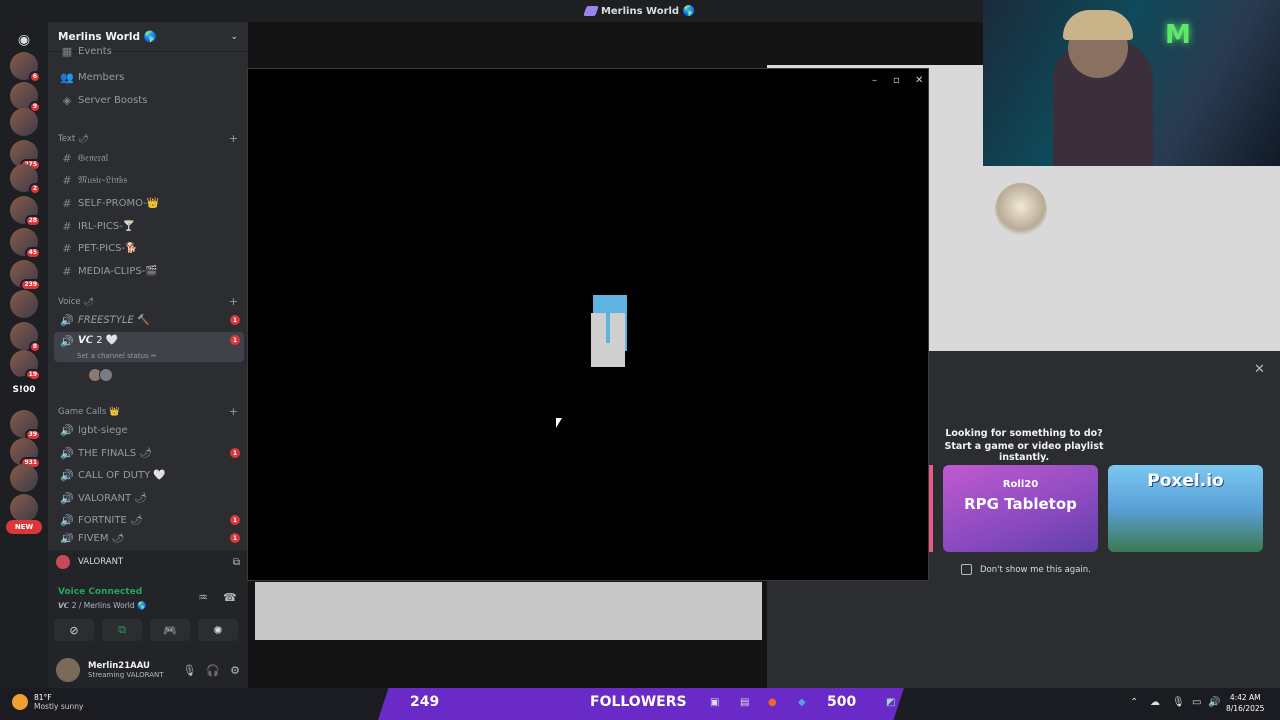 This screenshot has height=720, width=1280. Describe the element at coordinates (25, 211) in the screenshot. I see `server-icon: 28` at that location.